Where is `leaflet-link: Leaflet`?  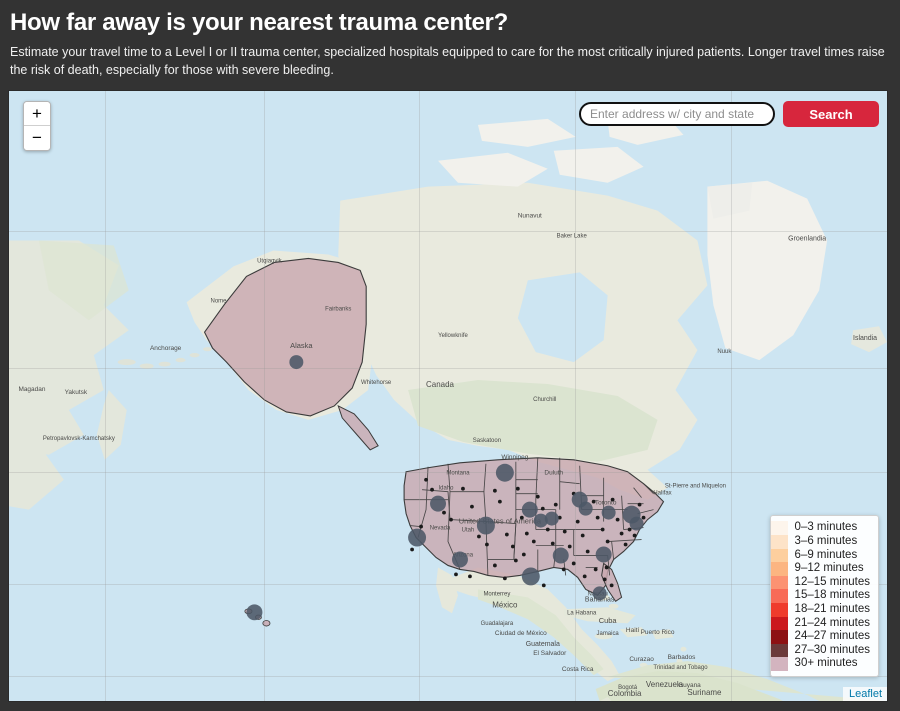
leaflet-link: Leaflet is located at coordinates (865, 694).